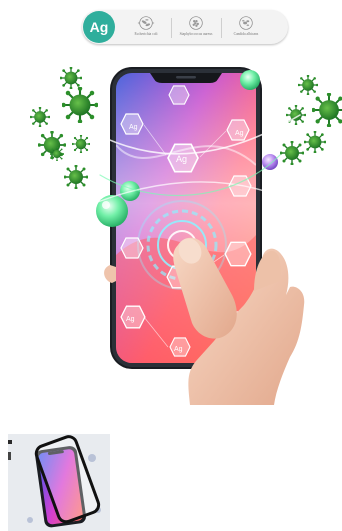  I want to click on product-thumbnail, so click(59, 482).